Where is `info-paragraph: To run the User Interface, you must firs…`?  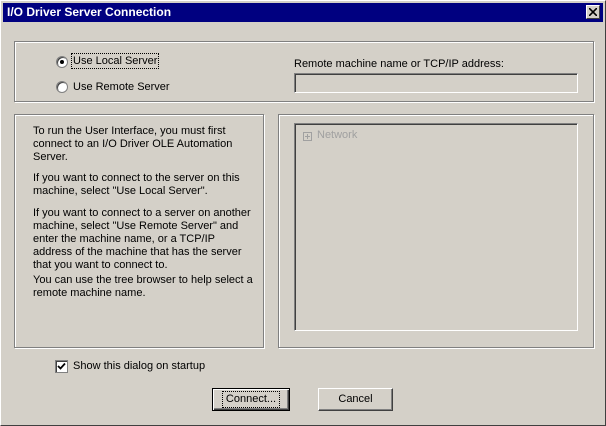
info-paragraph: To run the User Interface, you must firs… is located at coordinates (133, 144).